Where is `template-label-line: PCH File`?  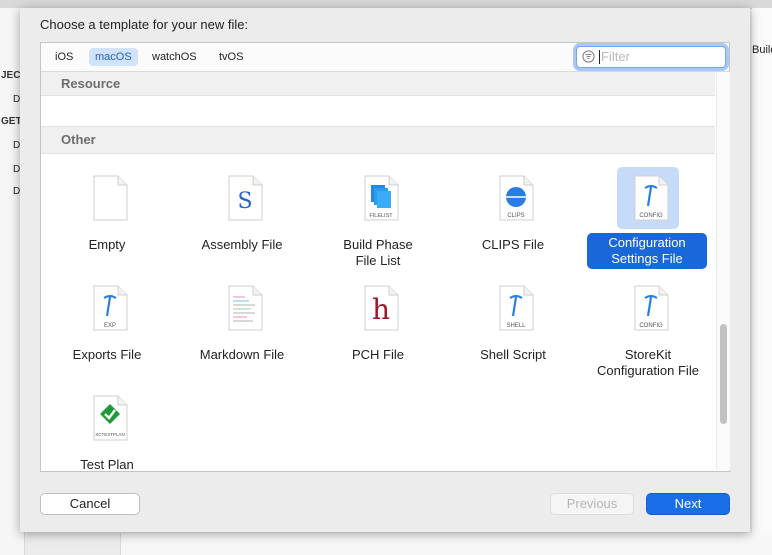
template-label-line: PCH File is located at coordinates (377, 354).